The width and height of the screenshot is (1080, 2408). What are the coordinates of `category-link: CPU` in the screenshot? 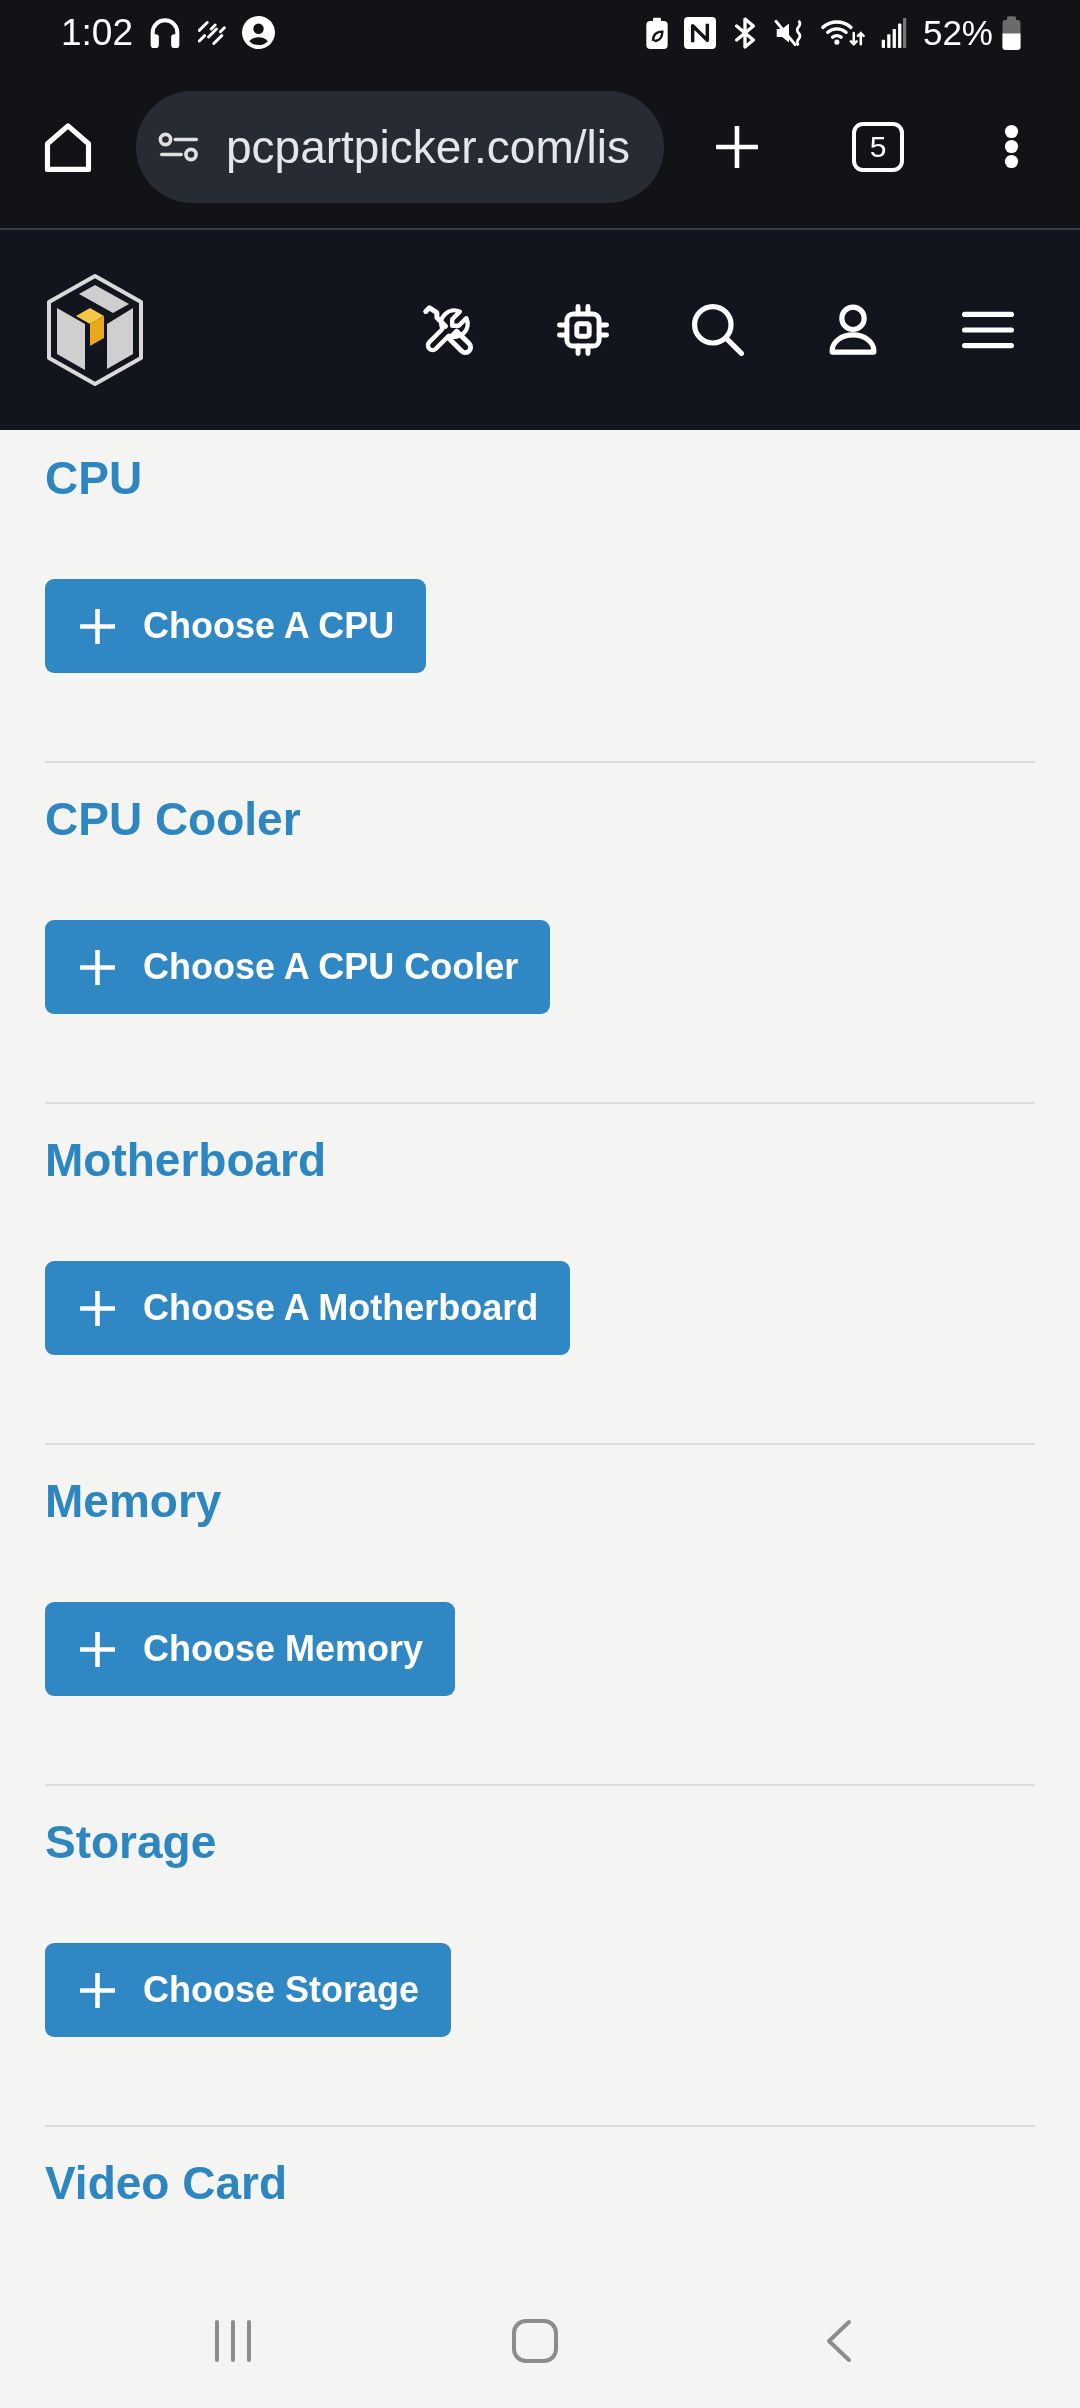 It's located at (94, 478).